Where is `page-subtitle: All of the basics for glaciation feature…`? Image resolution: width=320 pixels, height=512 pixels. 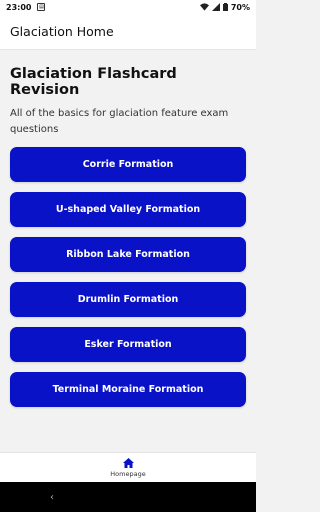 page-subtitle: All of the basics for glaciation feature… is located at coordinates (119, 121).